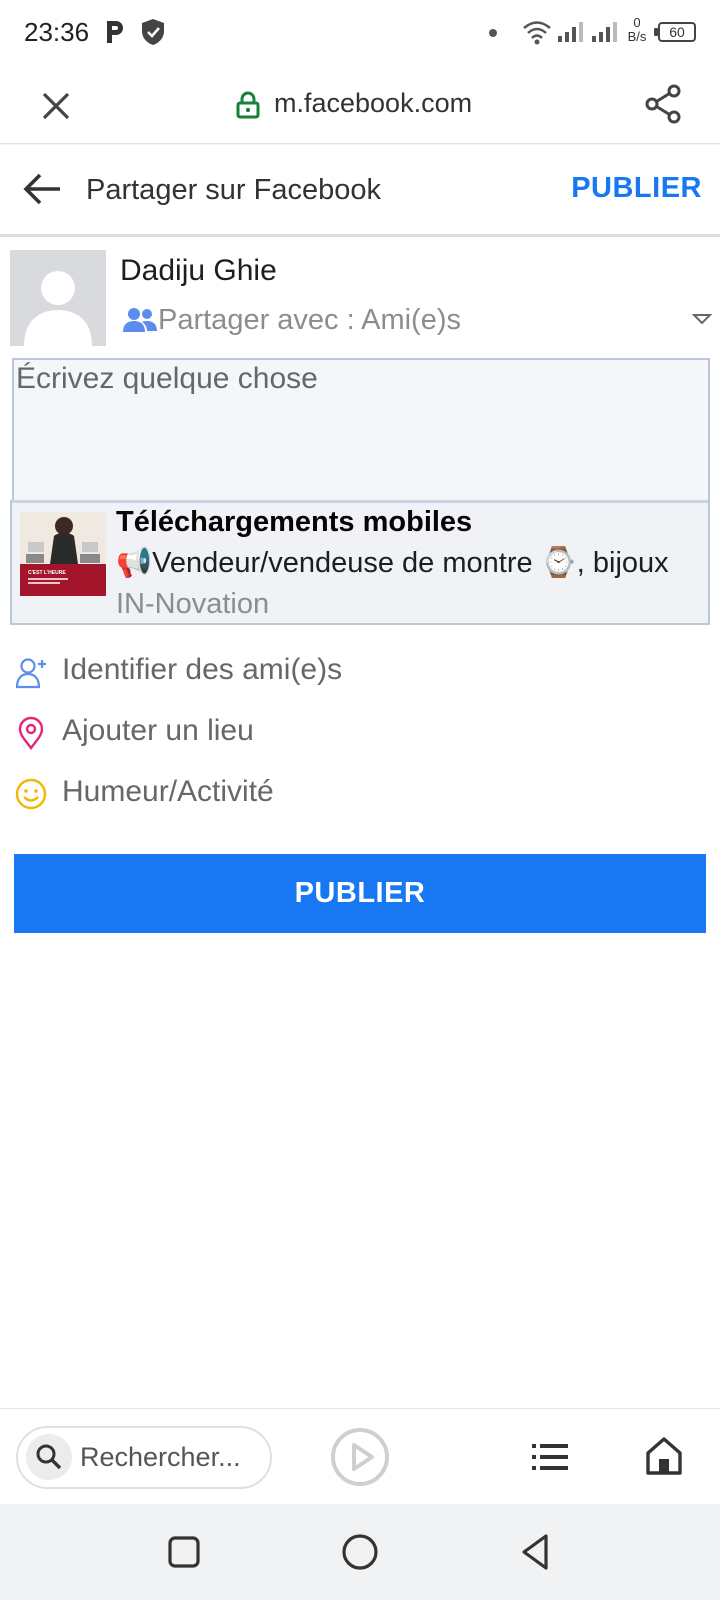 This screenshot has height=1600, width=720. Describe the element at coordinates (361, 429) in the screenshot. I see `post-text-input: Écrivez quelque chose` at that location.